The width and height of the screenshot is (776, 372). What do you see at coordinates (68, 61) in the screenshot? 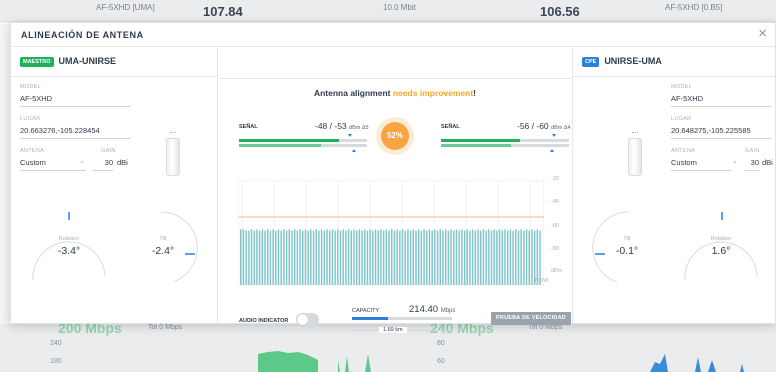
I see `master-device-header: MAESTRO UMA-UNIRSE` at bounding box center [68, 61].